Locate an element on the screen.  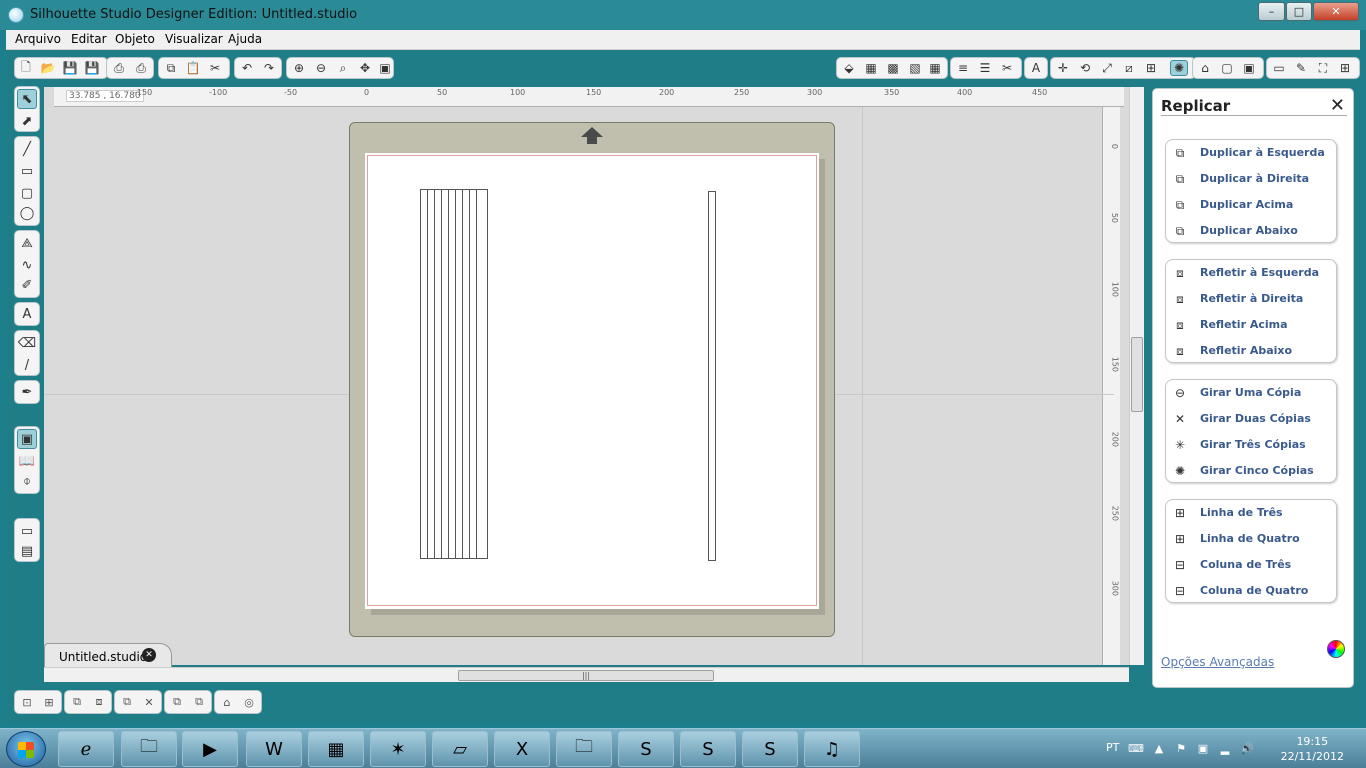
menu-editar: Editar is located at coordinates (89, 39).